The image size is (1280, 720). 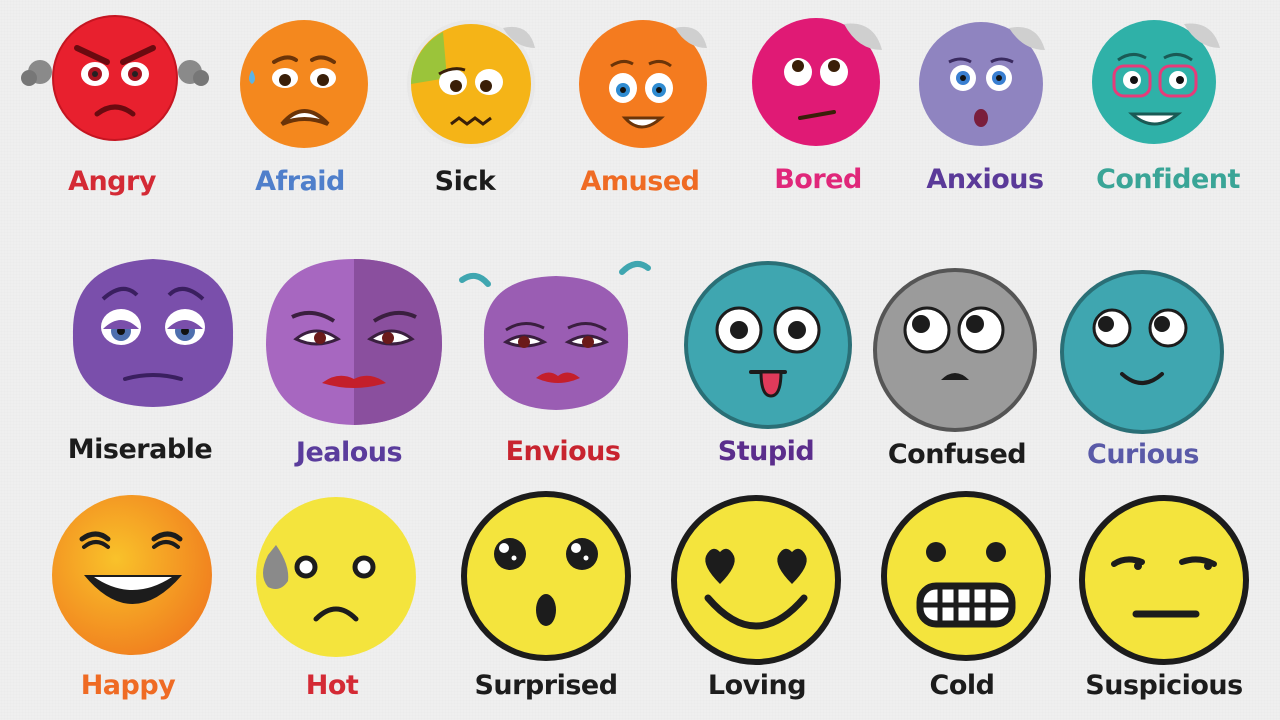 I want to click on sick-face-icon, so click(x=473, y=83).